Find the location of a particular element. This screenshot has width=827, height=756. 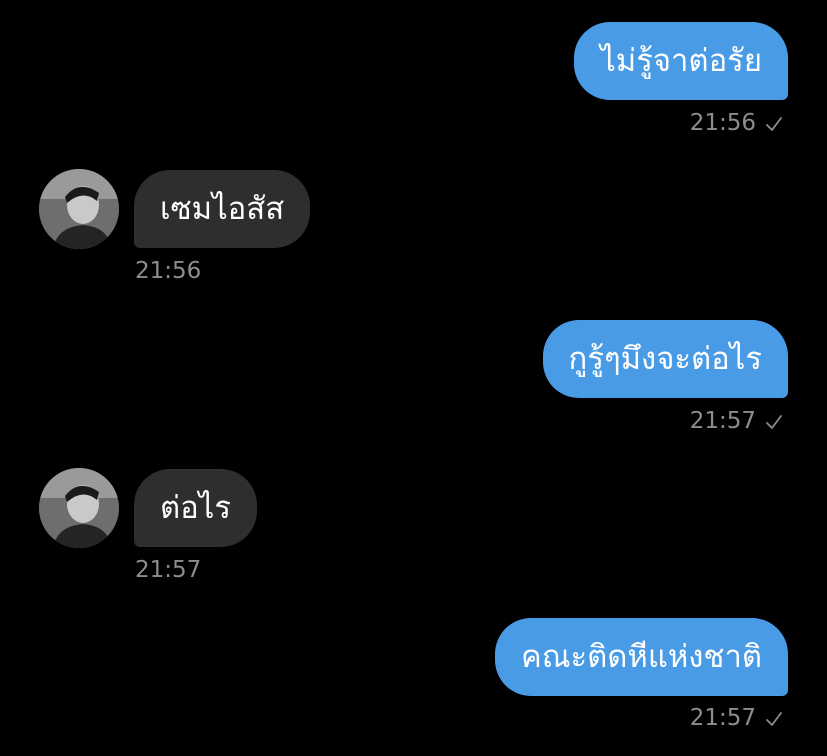

incoming-message-bubble: ต่อไร is located at coordinates (195, 508).